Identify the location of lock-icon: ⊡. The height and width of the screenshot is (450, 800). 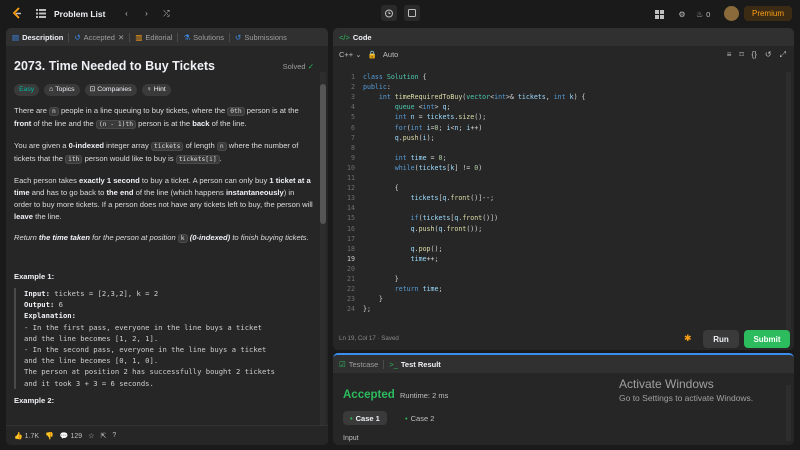
(92, 89).